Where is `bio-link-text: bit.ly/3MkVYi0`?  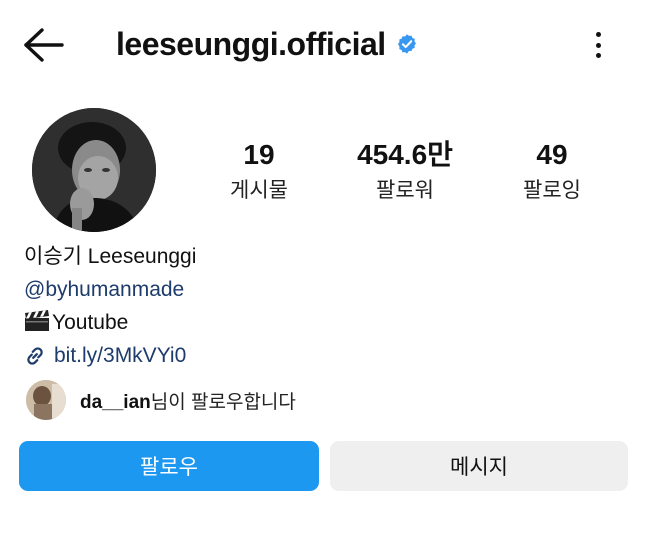
bio-link-text: bit.ly/3MkVYi0 is located at coordinates (120, 355).